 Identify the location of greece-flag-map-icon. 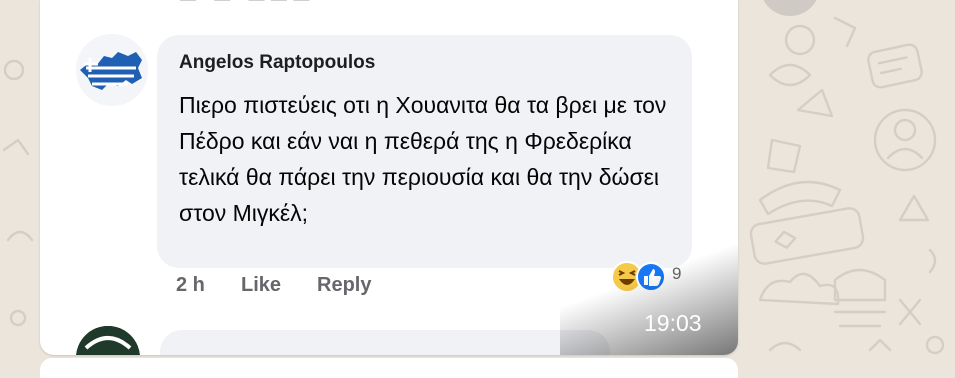
(112, 70).